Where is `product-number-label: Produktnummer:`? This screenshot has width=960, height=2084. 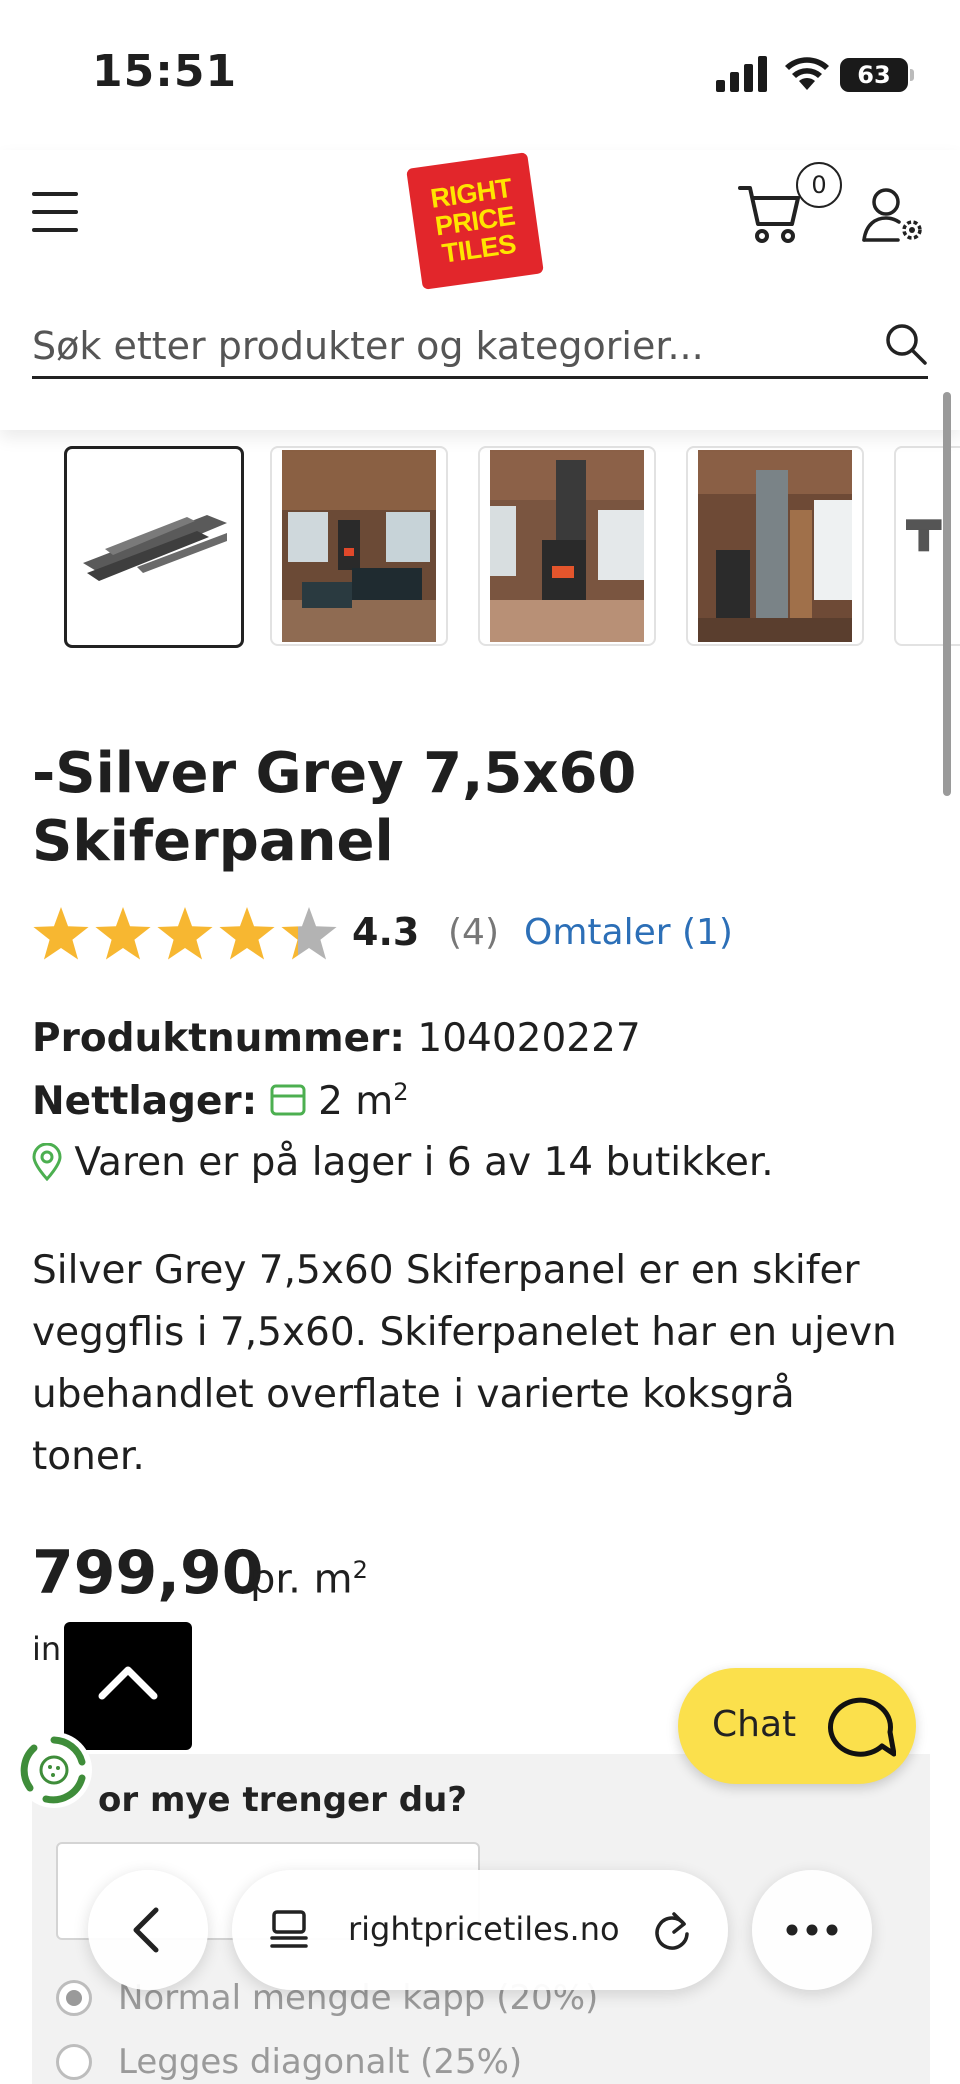
product-number-label: Produktnummer: is located at coordinates (218, 1038).